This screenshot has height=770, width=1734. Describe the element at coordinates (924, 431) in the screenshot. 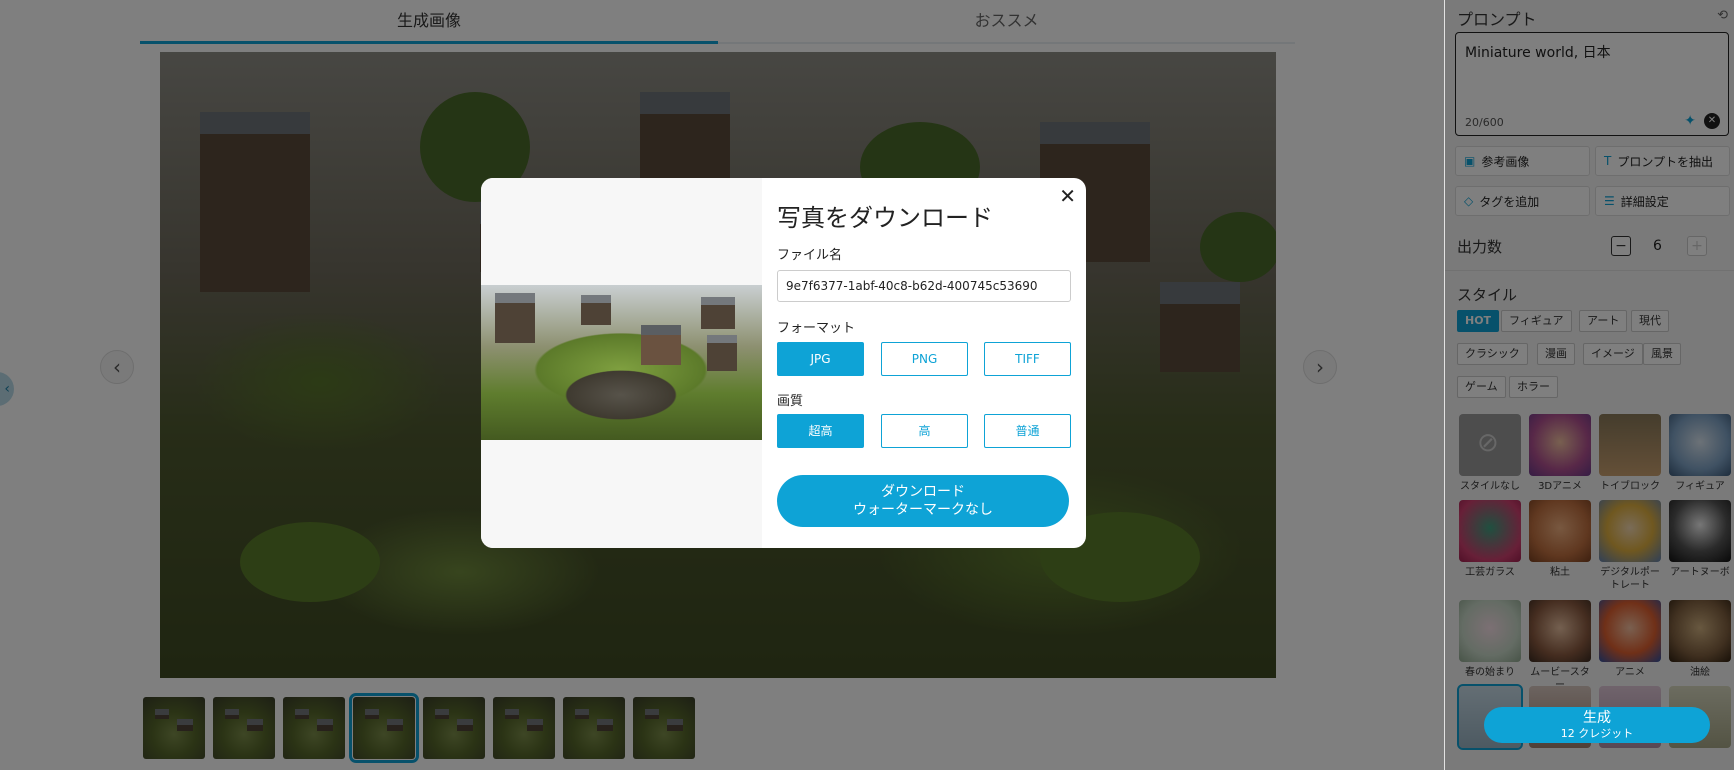

I see `quality-high: 高` at that location.